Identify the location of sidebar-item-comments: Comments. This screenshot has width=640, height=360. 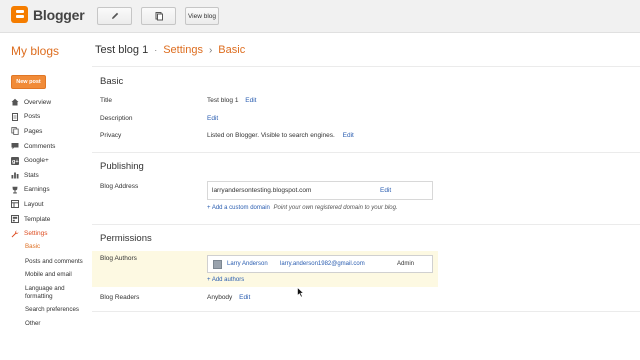
(51, 146).